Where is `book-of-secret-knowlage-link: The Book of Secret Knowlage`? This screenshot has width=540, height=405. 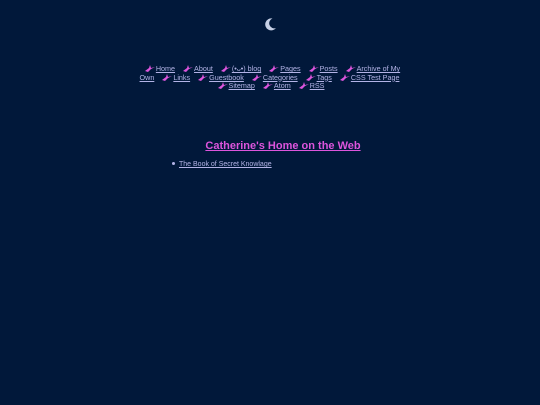 book-of-secret-knowlage-link: The Book of Secret Knowlage is located at coordinates (225, 164).